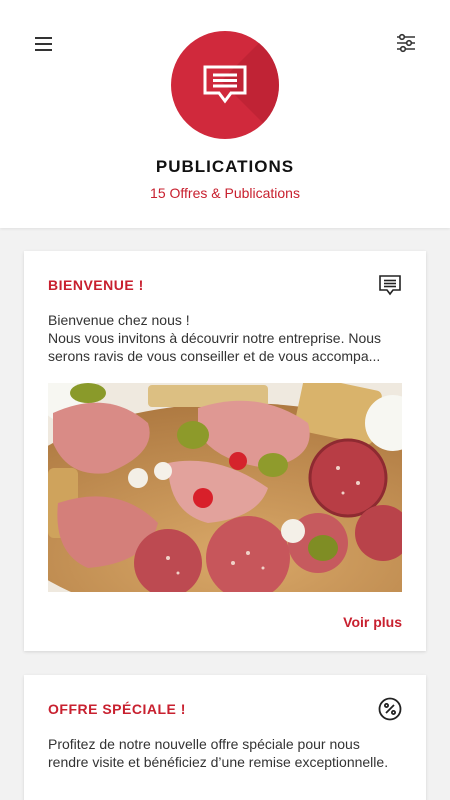 This screenshot has height=800, width=450. I want to click on card-title: OFFRE SPÉCIALE !, so click(117, 709).